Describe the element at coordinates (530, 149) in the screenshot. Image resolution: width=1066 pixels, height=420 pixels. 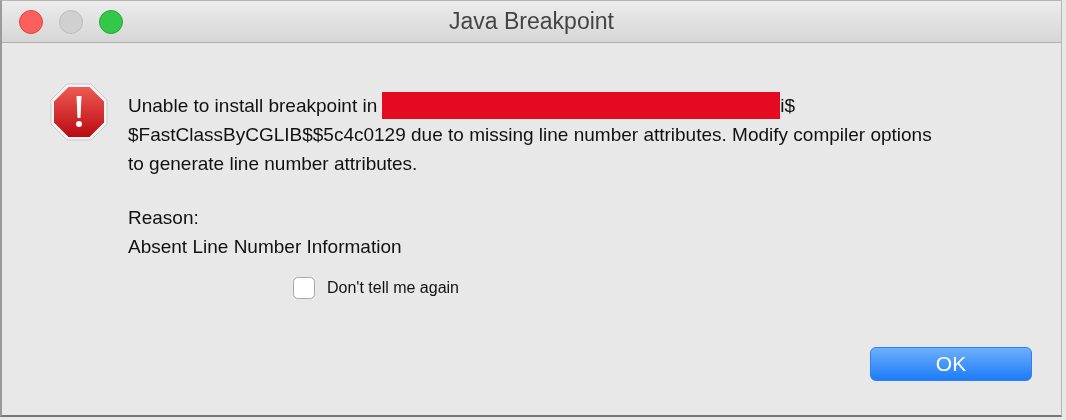
I see `message-text: $FastClassByCGLIB$$5c4c0129 due to missing line number attributes. Modify compiler options to generate line number attributes.` at that location.